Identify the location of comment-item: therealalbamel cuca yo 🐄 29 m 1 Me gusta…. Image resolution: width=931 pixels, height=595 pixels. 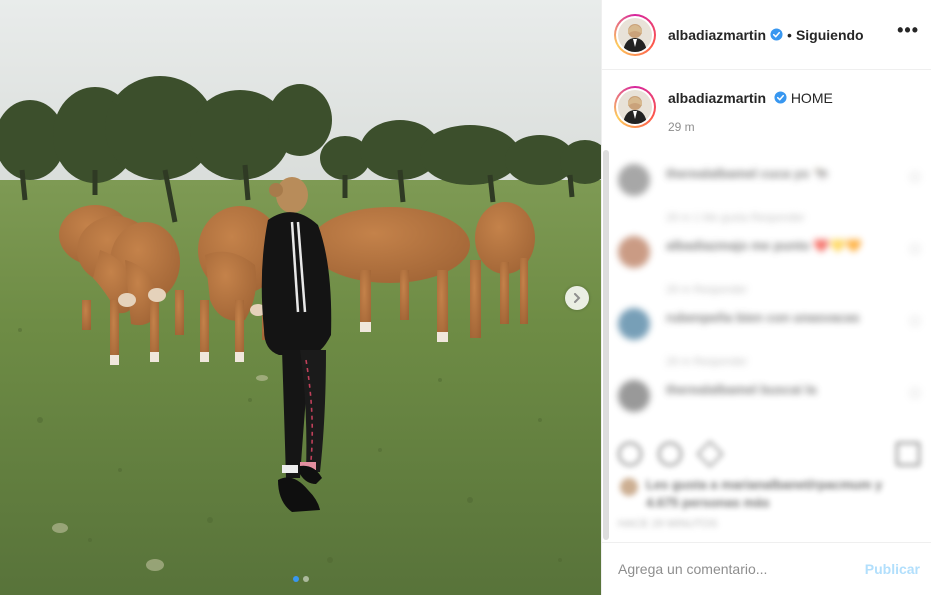
(766, 187).